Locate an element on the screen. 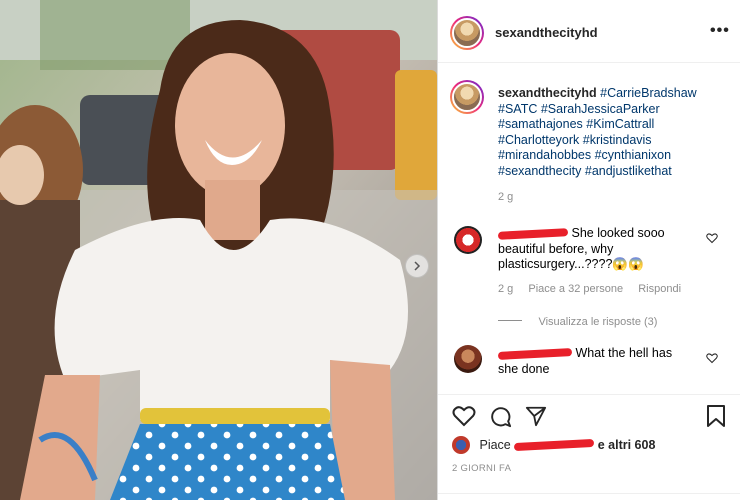 The height and width of the screenshot is (501, 740). hashtag: #mirandahobbes is located at coordinates (544, 155).